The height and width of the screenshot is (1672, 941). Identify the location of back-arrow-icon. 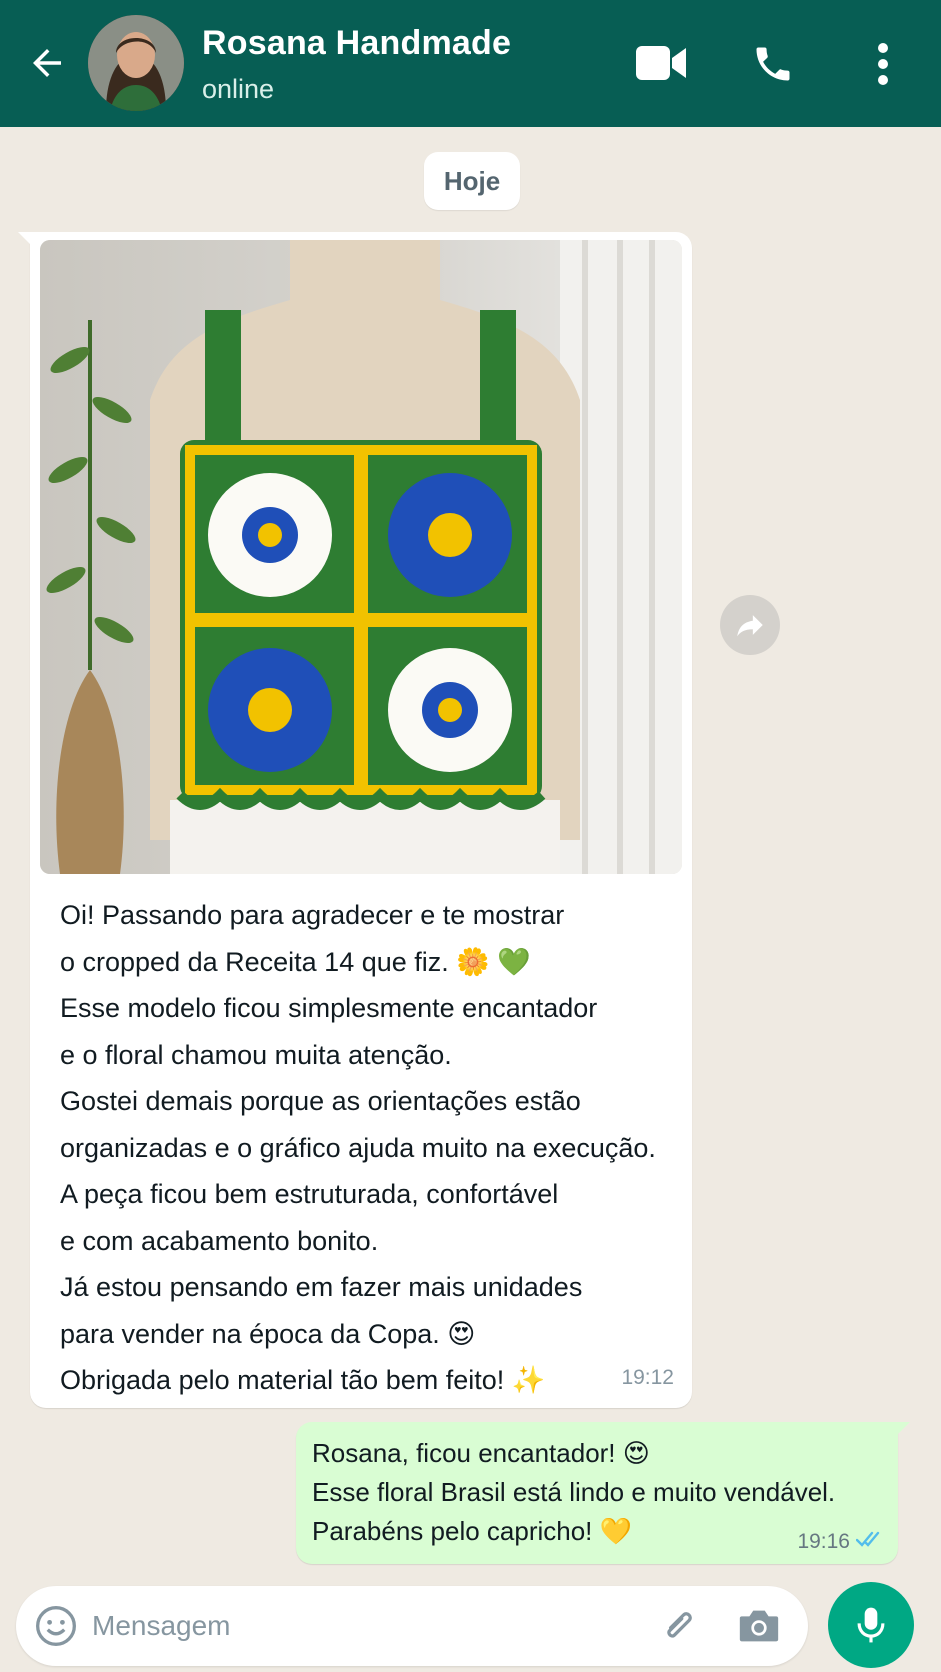
(47, 63).